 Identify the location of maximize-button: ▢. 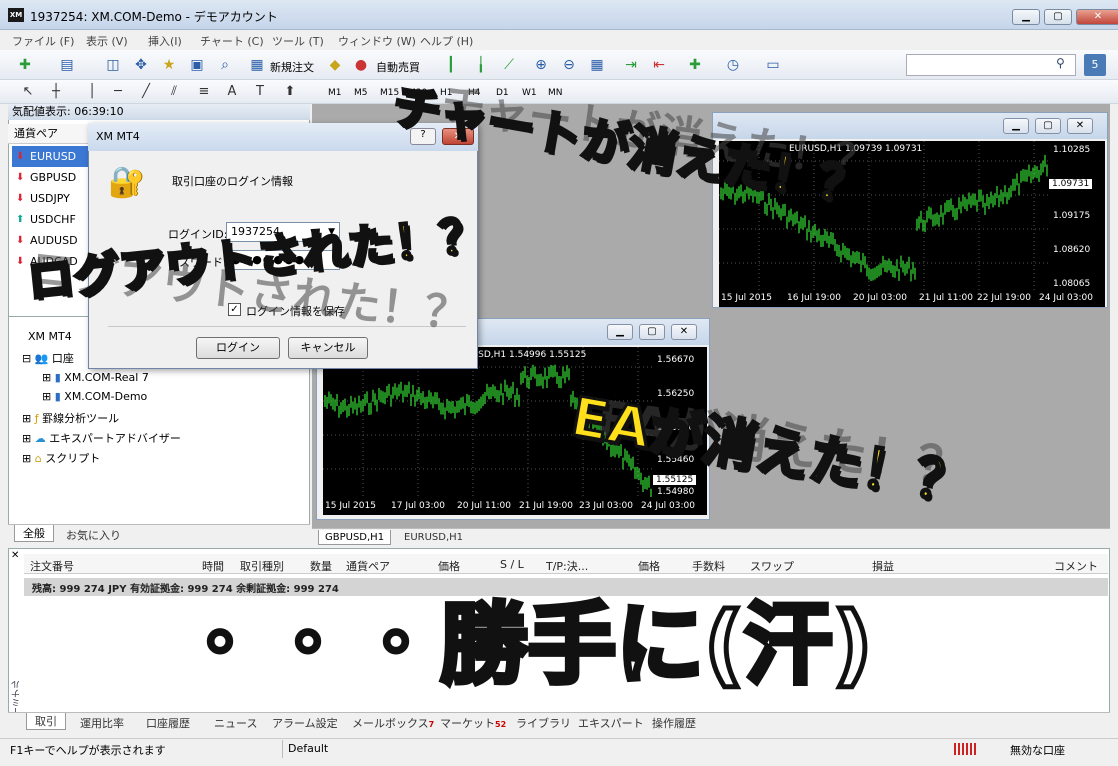
(1058, 17).